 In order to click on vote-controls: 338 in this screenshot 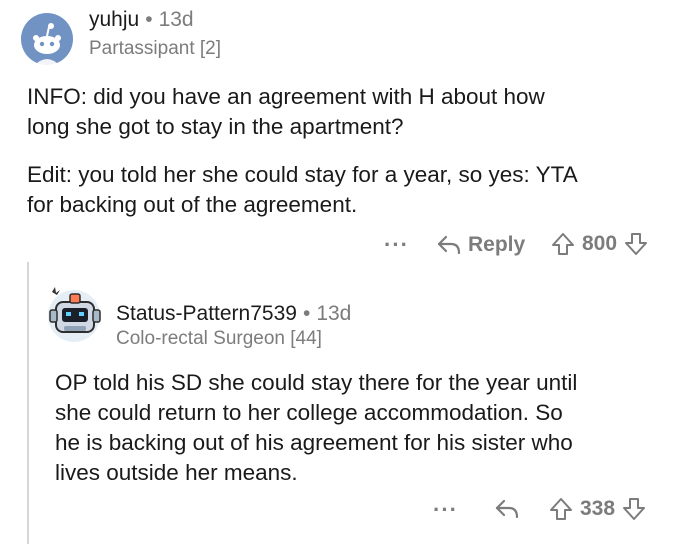, I will do `click(597, 509)`.